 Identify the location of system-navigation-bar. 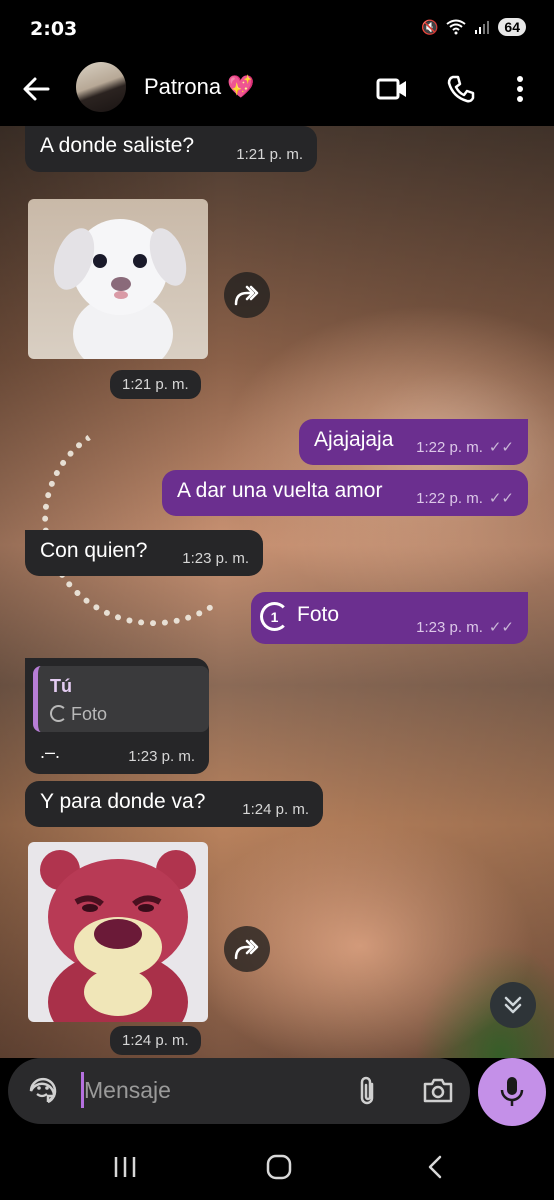
(277, 1165).